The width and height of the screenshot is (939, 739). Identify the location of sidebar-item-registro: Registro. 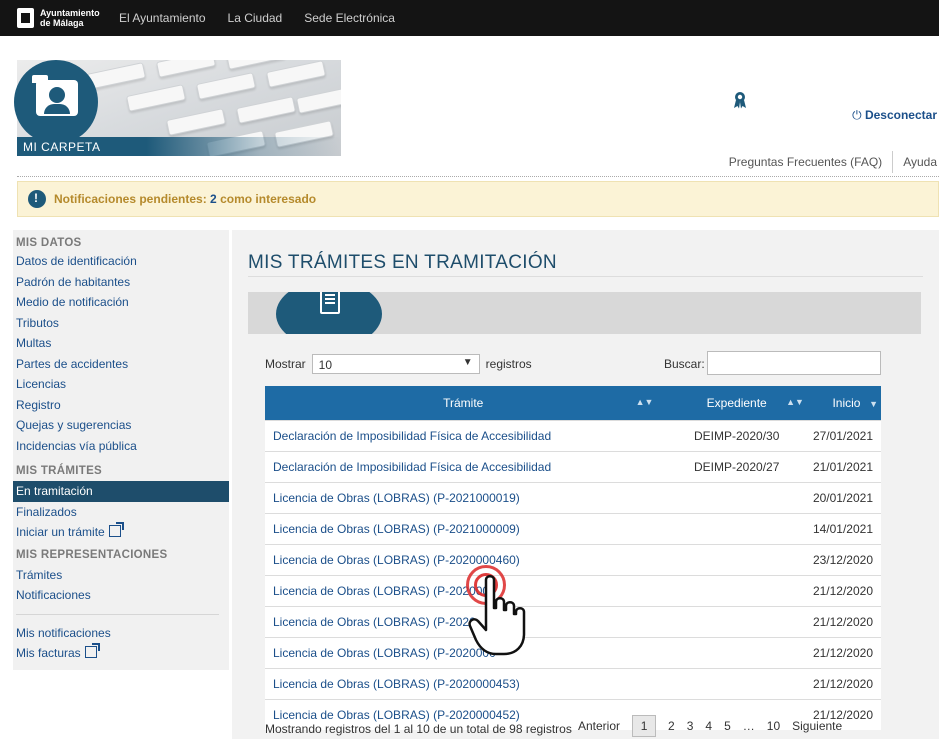
(121, 405).